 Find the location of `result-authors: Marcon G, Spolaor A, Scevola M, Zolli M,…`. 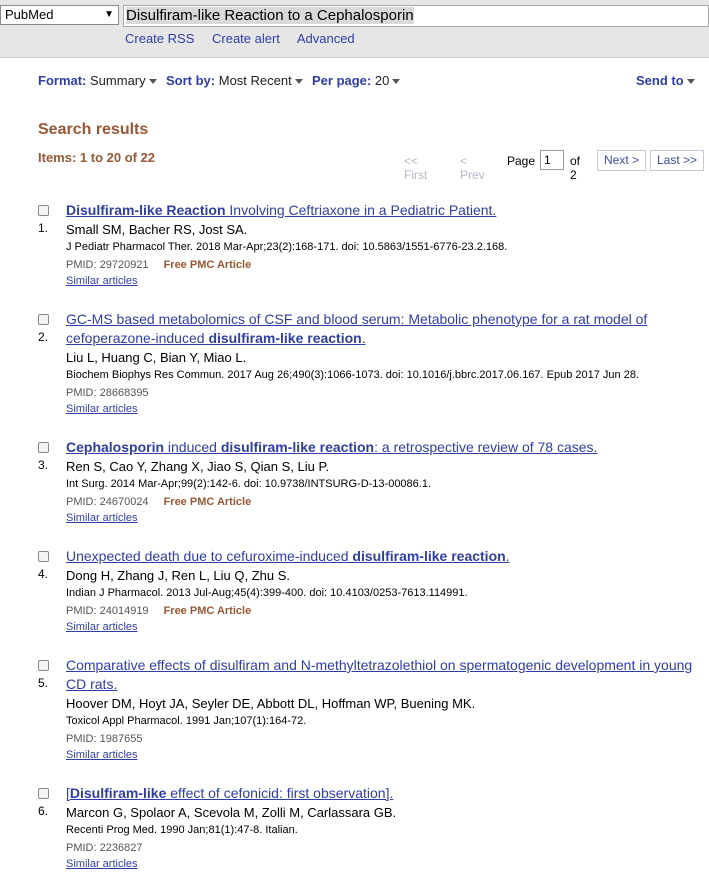

result-authors: Marcon G, Spolaor A, Scevola M, Zolli M,… is located at coordinates (231, 812).